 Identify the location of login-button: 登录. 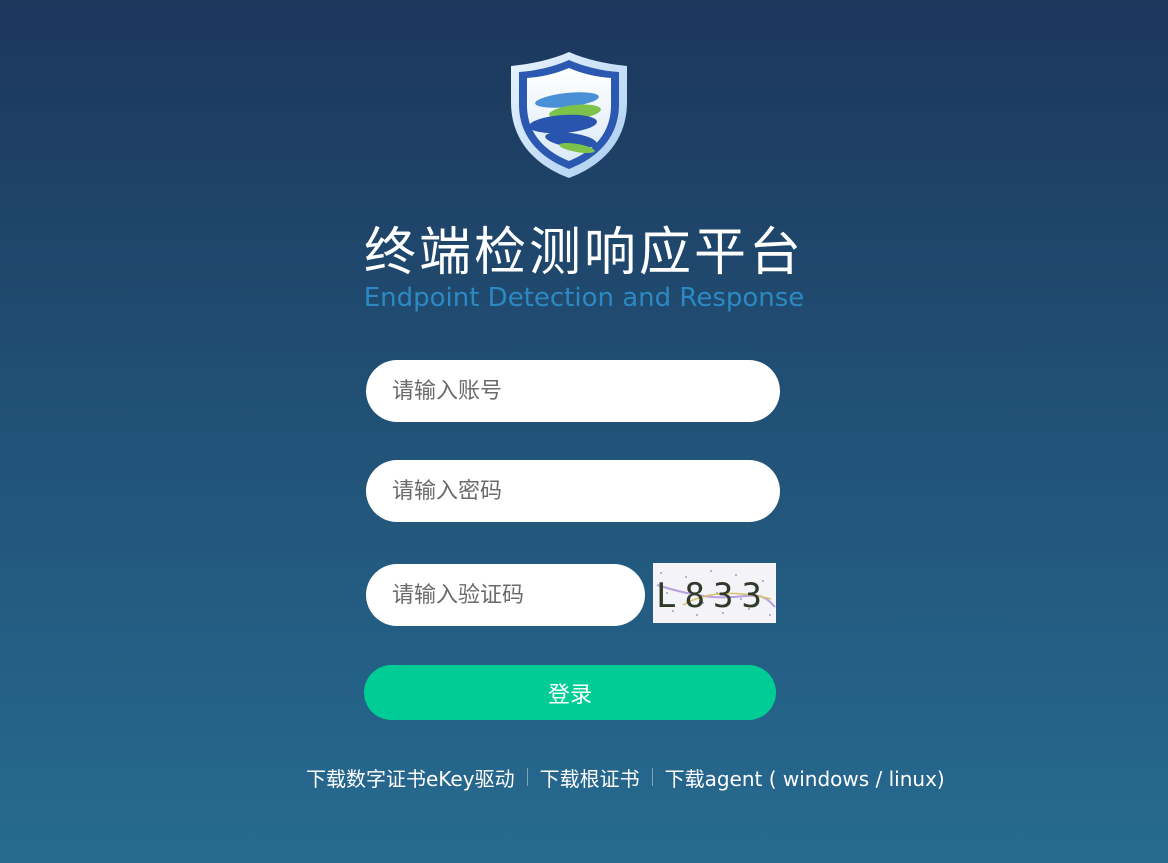
(570, 692).